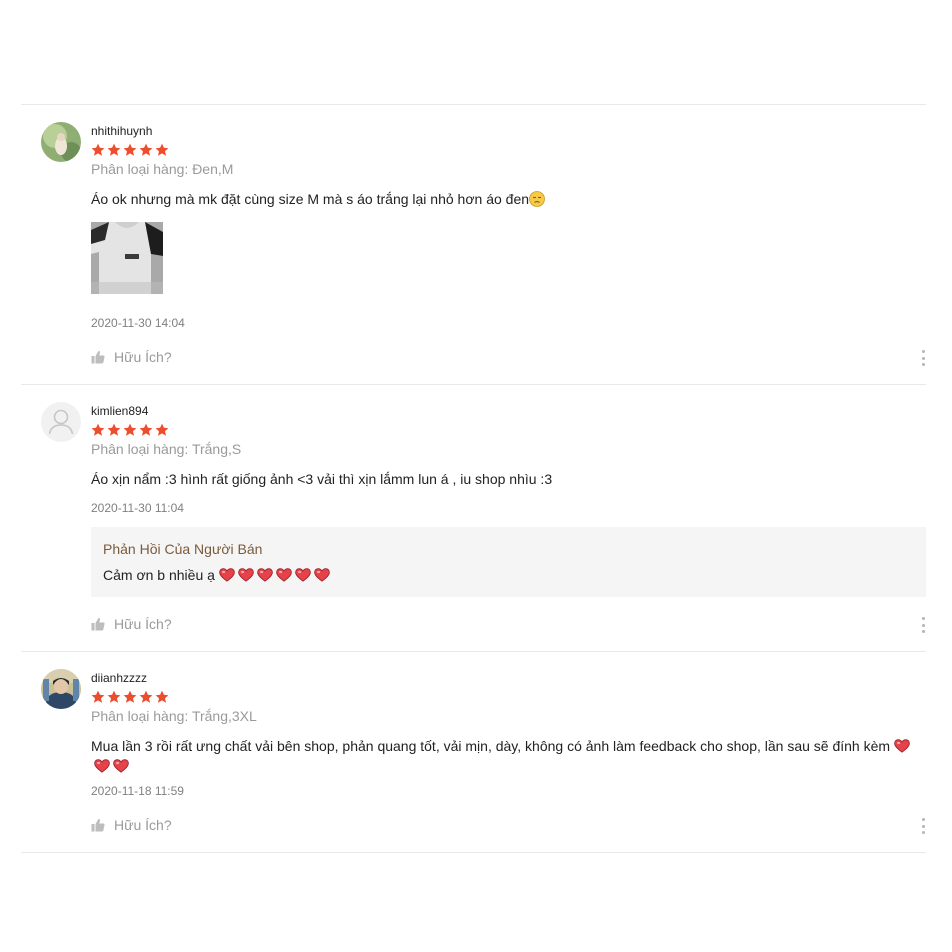 The height and width of the screenshot is (952, 952). Describe the element at coordinates (138, 323) in the screenshot. I see `review-date: 2020-11-30 14:04` at that location.